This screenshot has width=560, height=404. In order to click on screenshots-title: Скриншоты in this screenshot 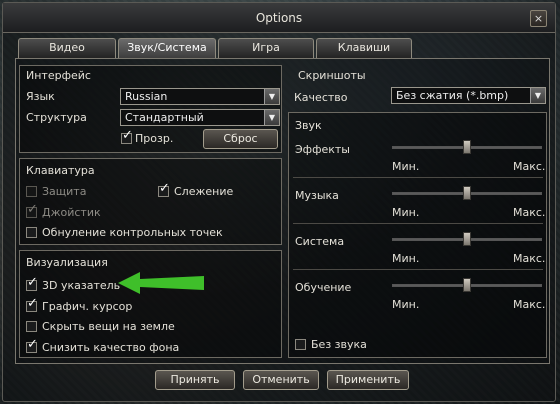, I will do `click(332, 75)`.